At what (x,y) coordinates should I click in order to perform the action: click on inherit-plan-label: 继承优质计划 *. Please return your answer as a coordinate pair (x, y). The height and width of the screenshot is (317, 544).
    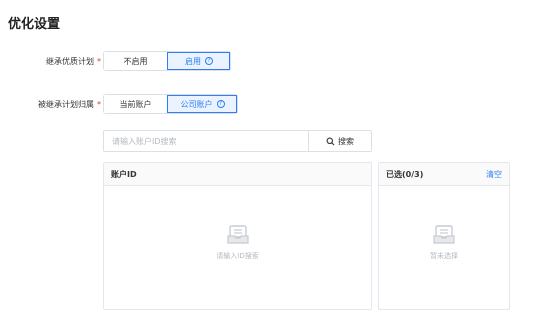
    Looking at the image, I should click on (55, 61).